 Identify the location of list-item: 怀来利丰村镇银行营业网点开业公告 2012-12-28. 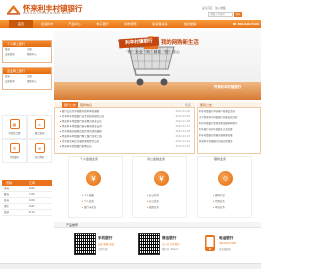
(125, 122).